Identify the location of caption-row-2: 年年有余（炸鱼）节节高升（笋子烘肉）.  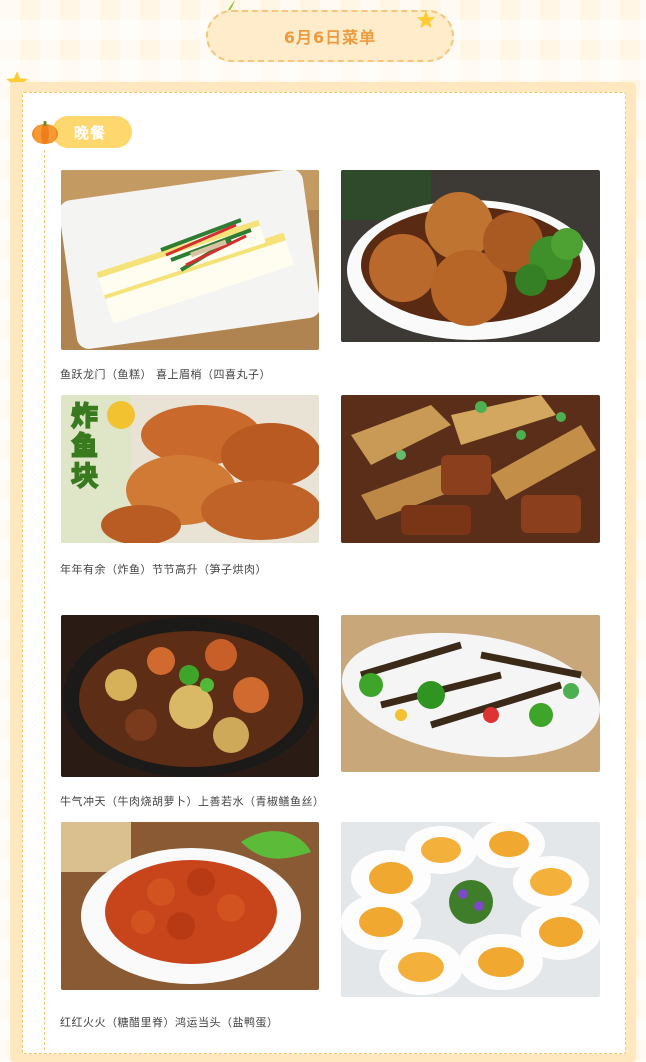
(163, 569).